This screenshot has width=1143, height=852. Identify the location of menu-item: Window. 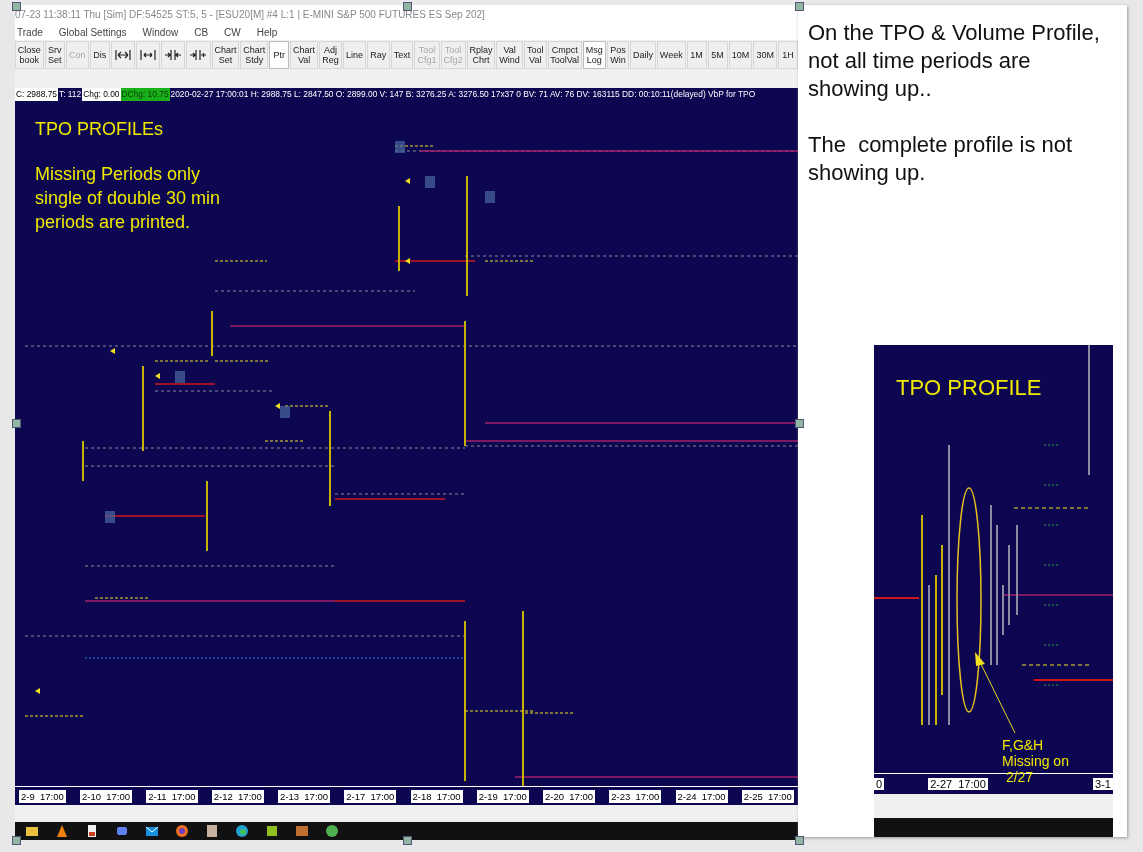
(160, 32).